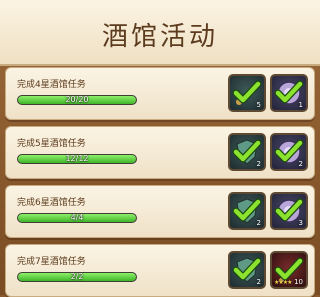 The image size is (320, 297). I want to click on reward-count: 5, so click(258, 105).